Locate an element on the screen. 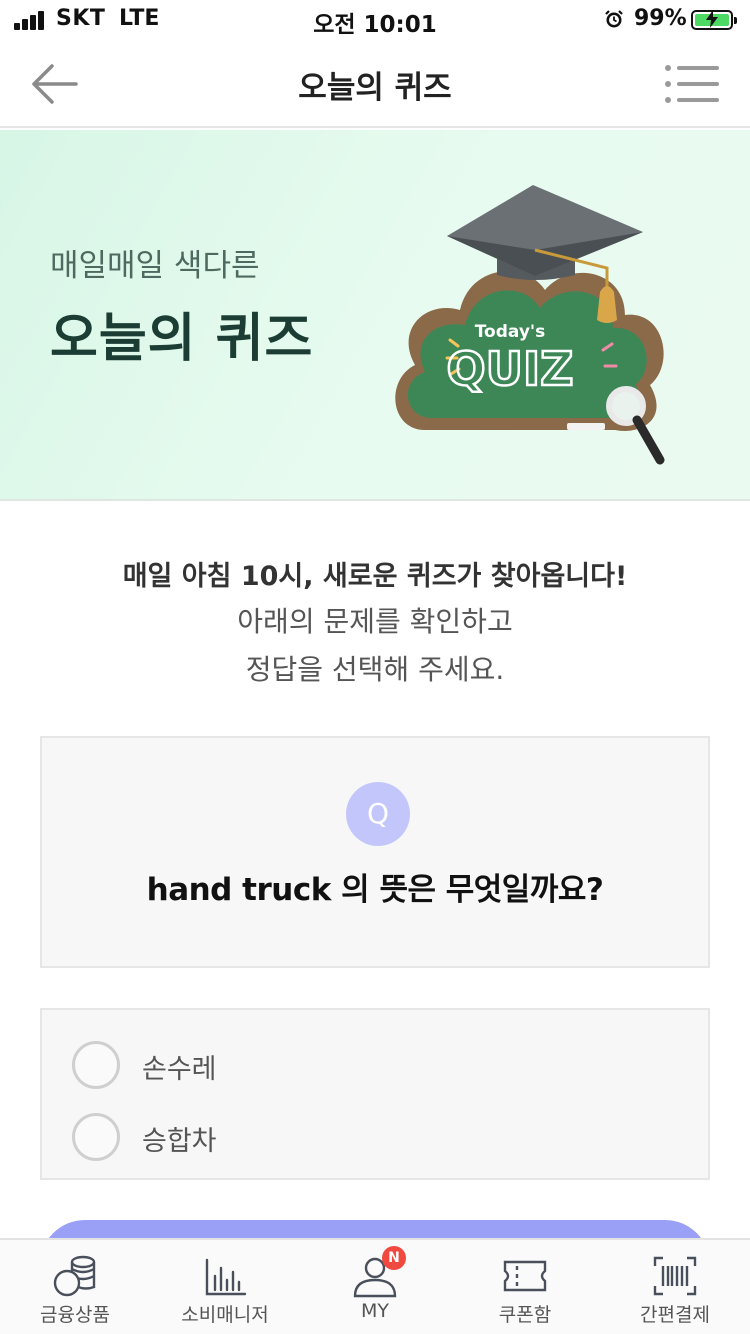  answer-option-label: 승합차 is located at coordinates (179, 1141).